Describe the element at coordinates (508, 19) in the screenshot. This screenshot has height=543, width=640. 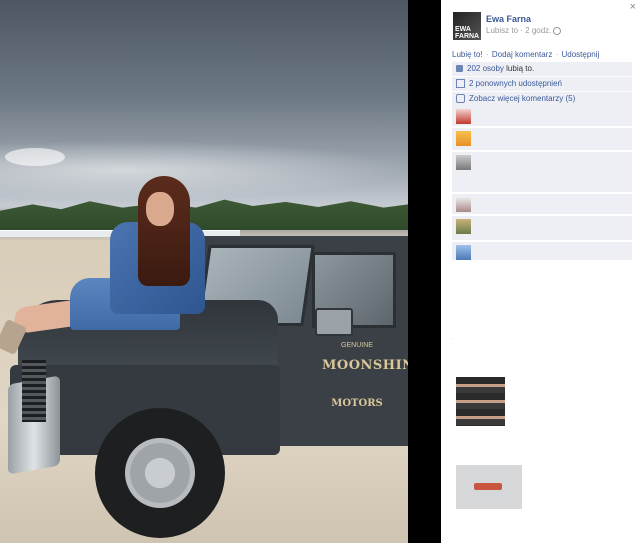
I see `poster-name: Ewa Farna` at that location.